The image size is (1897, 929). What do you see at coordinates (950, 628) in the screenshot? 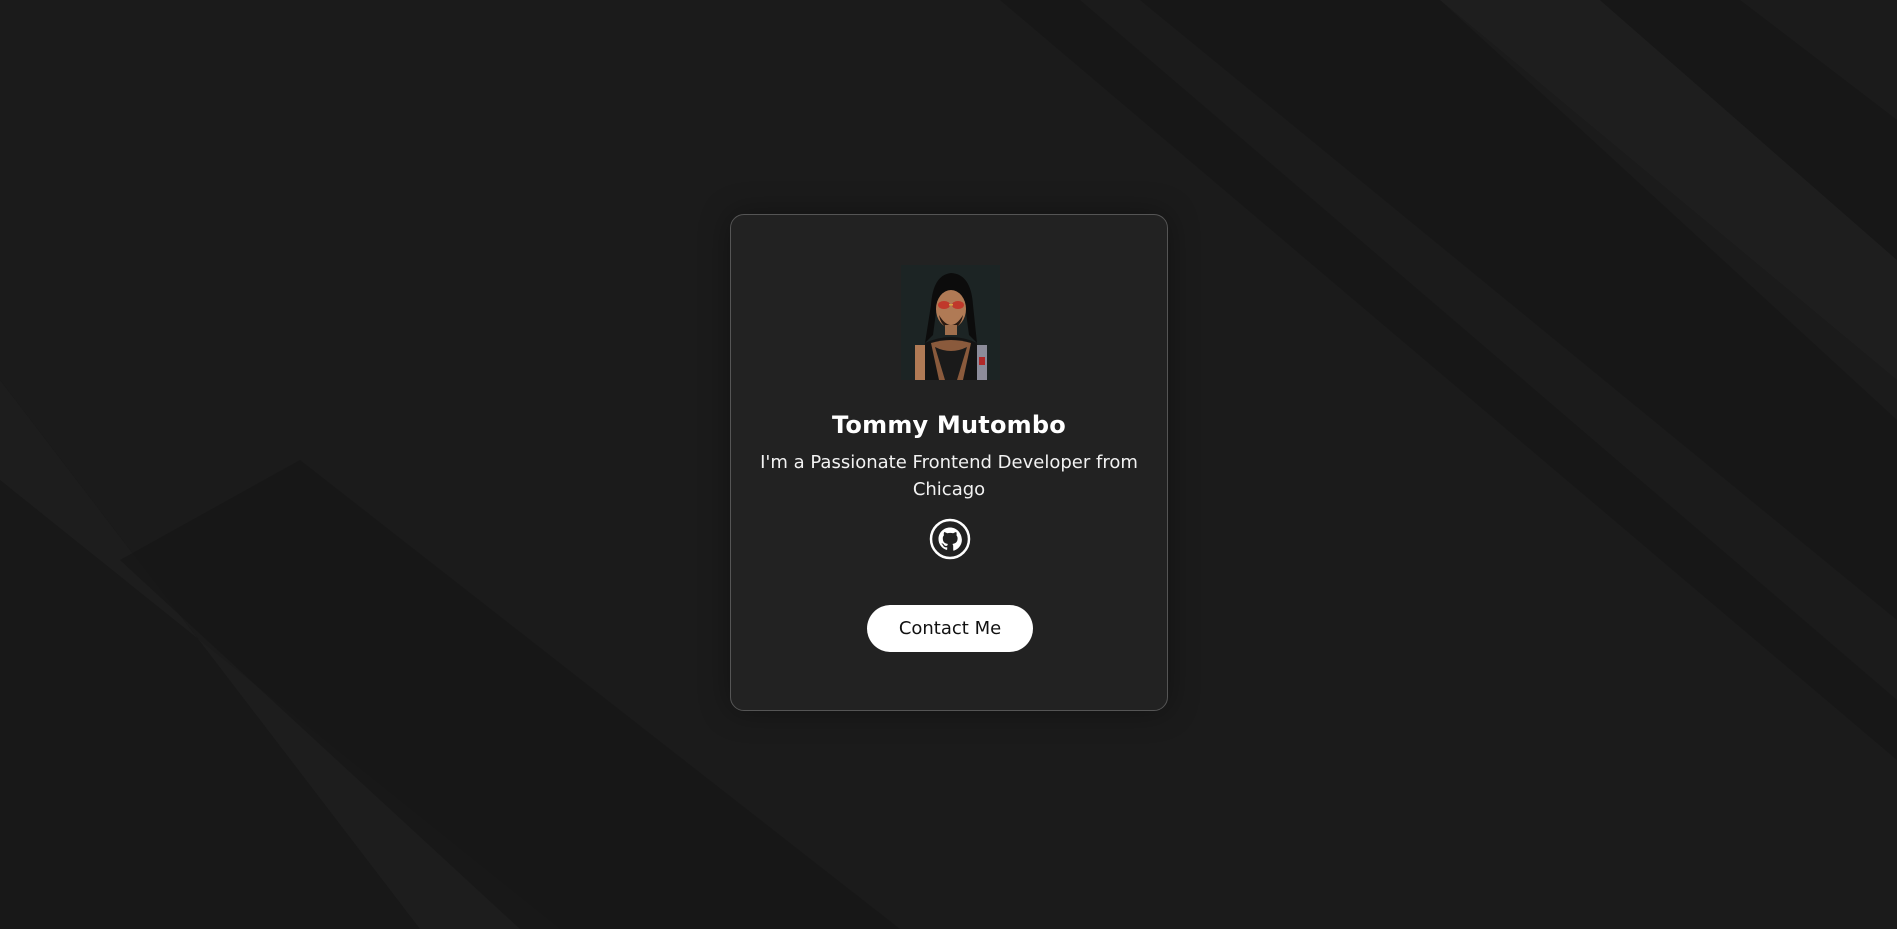
I see `contact-me-button: Contact Me` at bounding box center [950, 628].